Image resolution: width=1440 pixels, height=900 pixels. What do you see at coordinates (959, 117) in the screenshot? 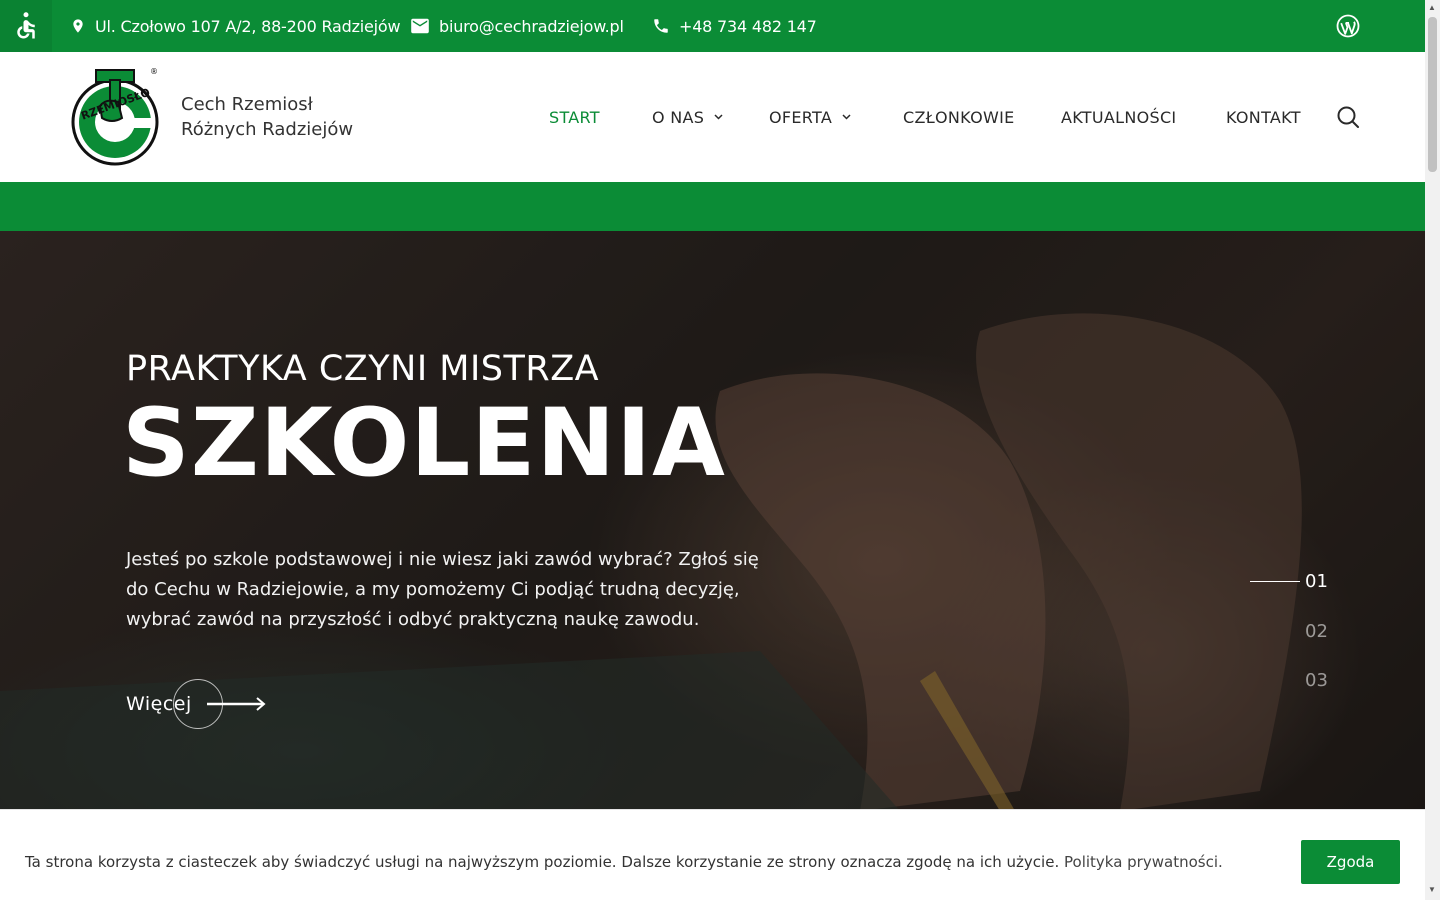
I see `nav-czlonkowie: CZŁONKOWIE` at bounding box center [959, 117].